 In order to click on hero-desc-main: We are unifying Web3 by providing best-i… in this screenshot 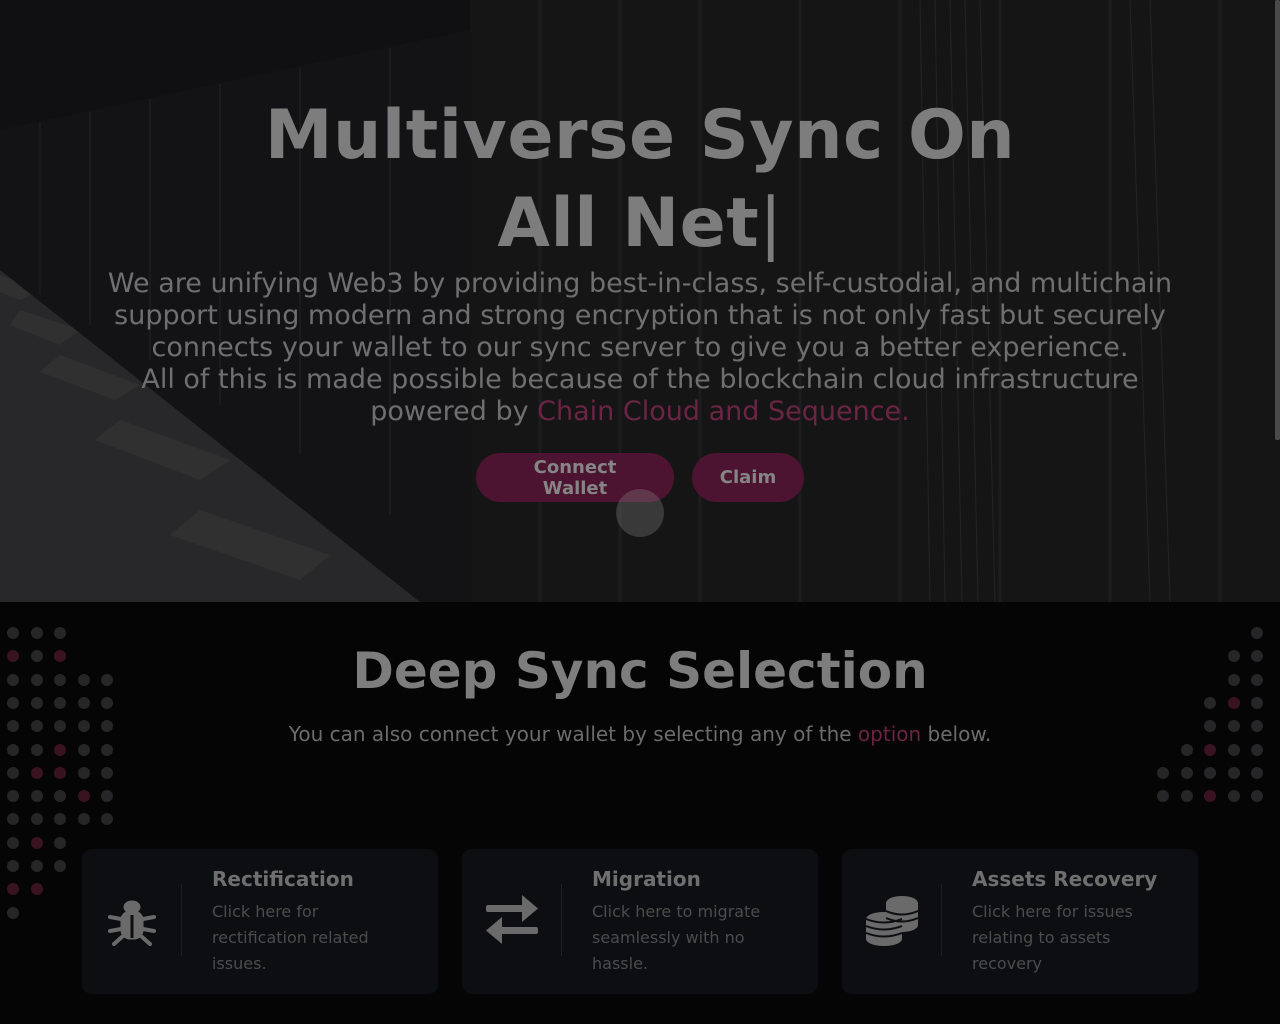, I will do `click(640, 315)`.